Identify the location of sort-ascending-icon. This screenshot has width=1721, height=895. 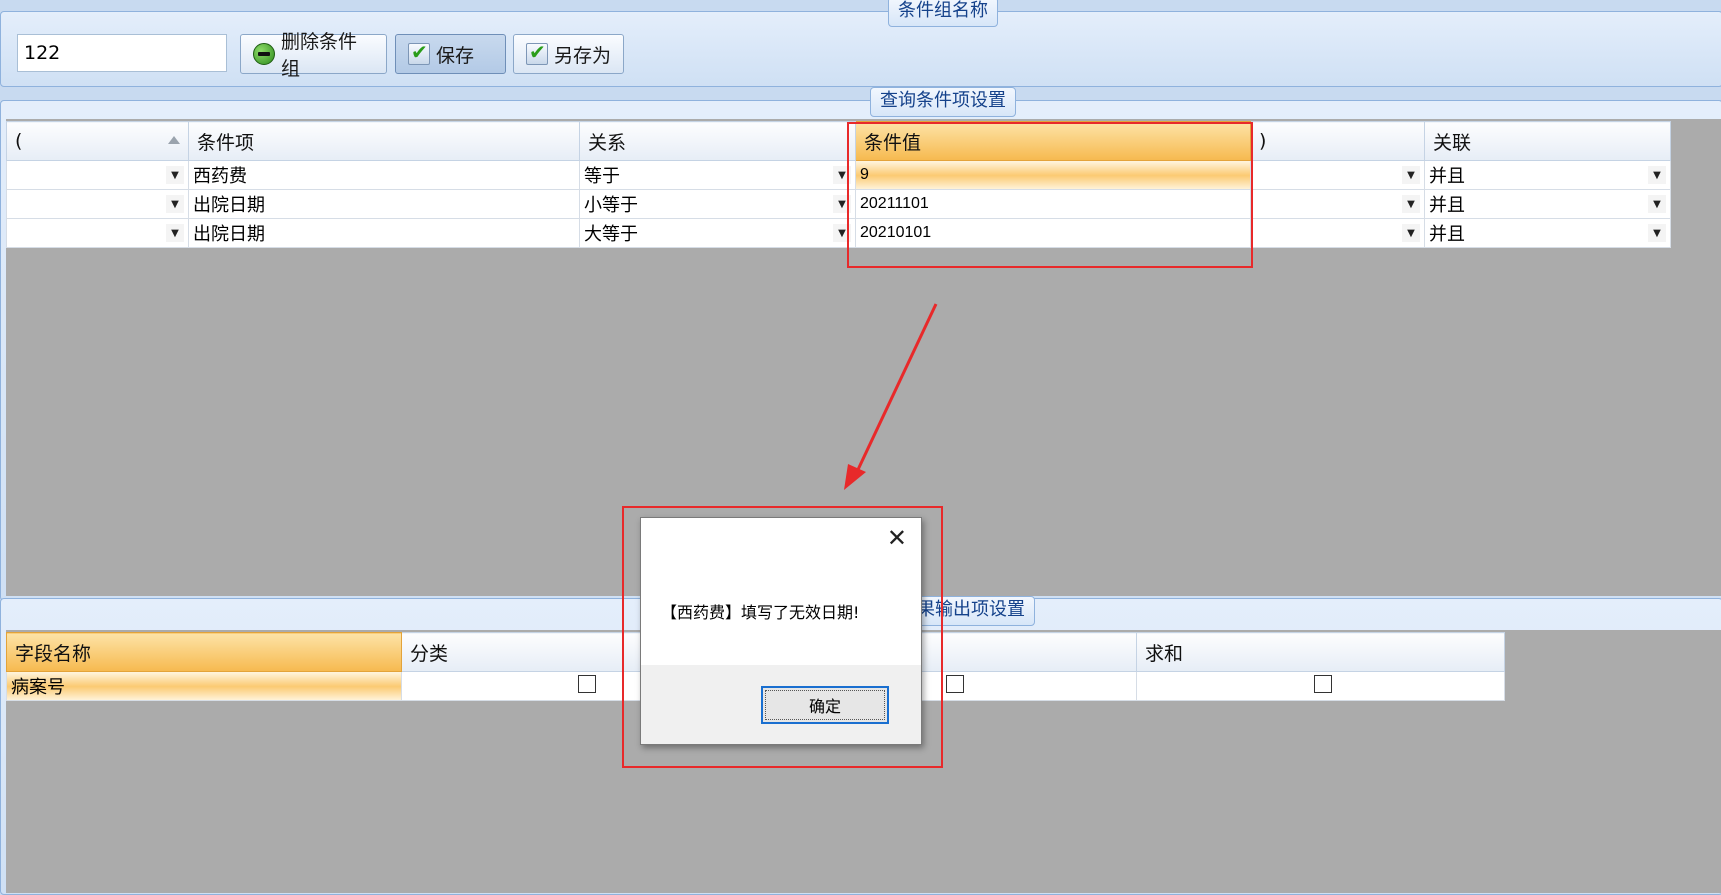
(174, 140).